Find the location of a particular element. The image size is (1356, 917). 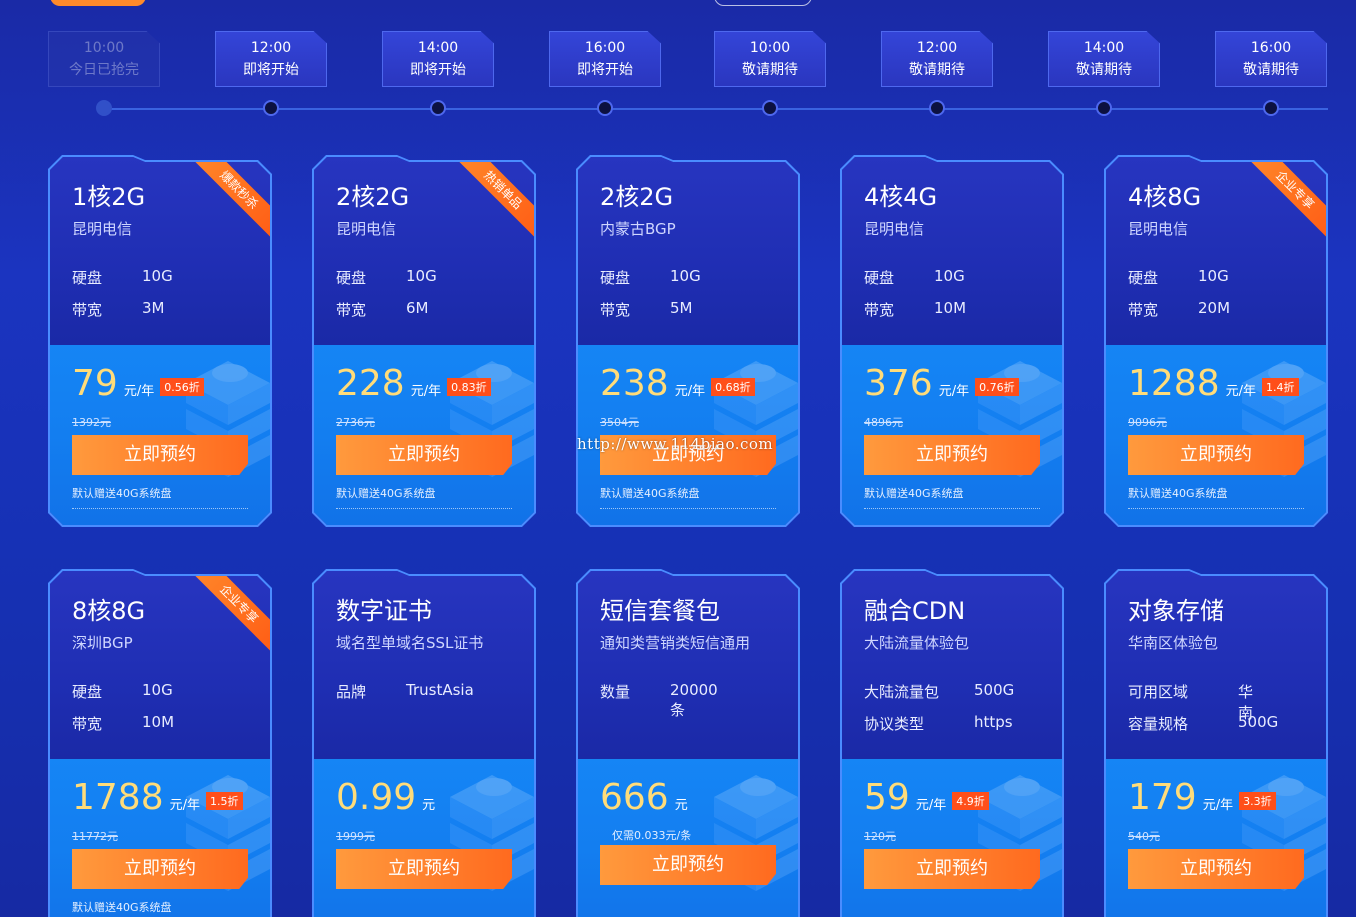

product-subtitle: 深圳BGP is located at coordinates (102, 643).